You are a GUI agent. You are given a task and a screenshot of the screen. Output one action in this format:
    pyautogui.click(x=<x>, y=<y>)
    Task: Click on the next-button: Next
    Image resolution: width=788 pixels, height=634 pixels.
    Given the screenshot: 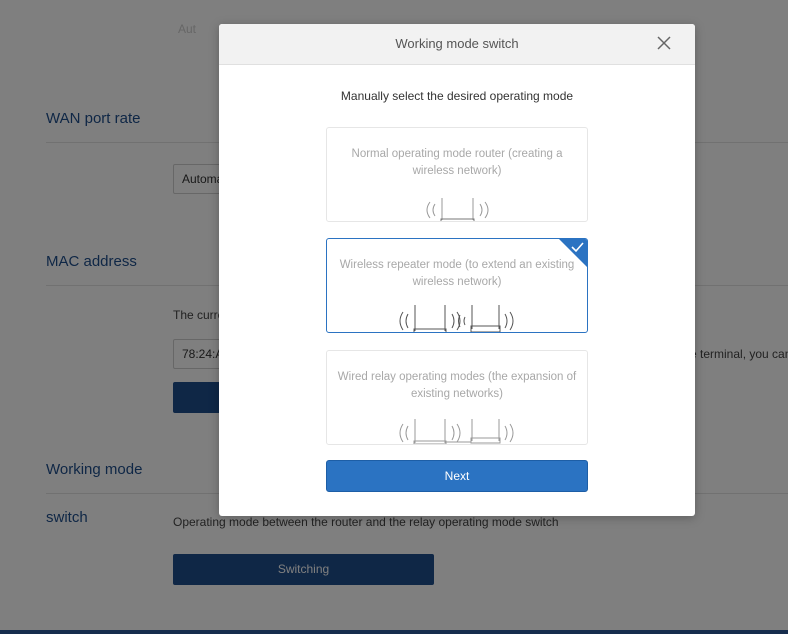 What is the action you would take?
    pyautogui.click(x=457, y=476)
    